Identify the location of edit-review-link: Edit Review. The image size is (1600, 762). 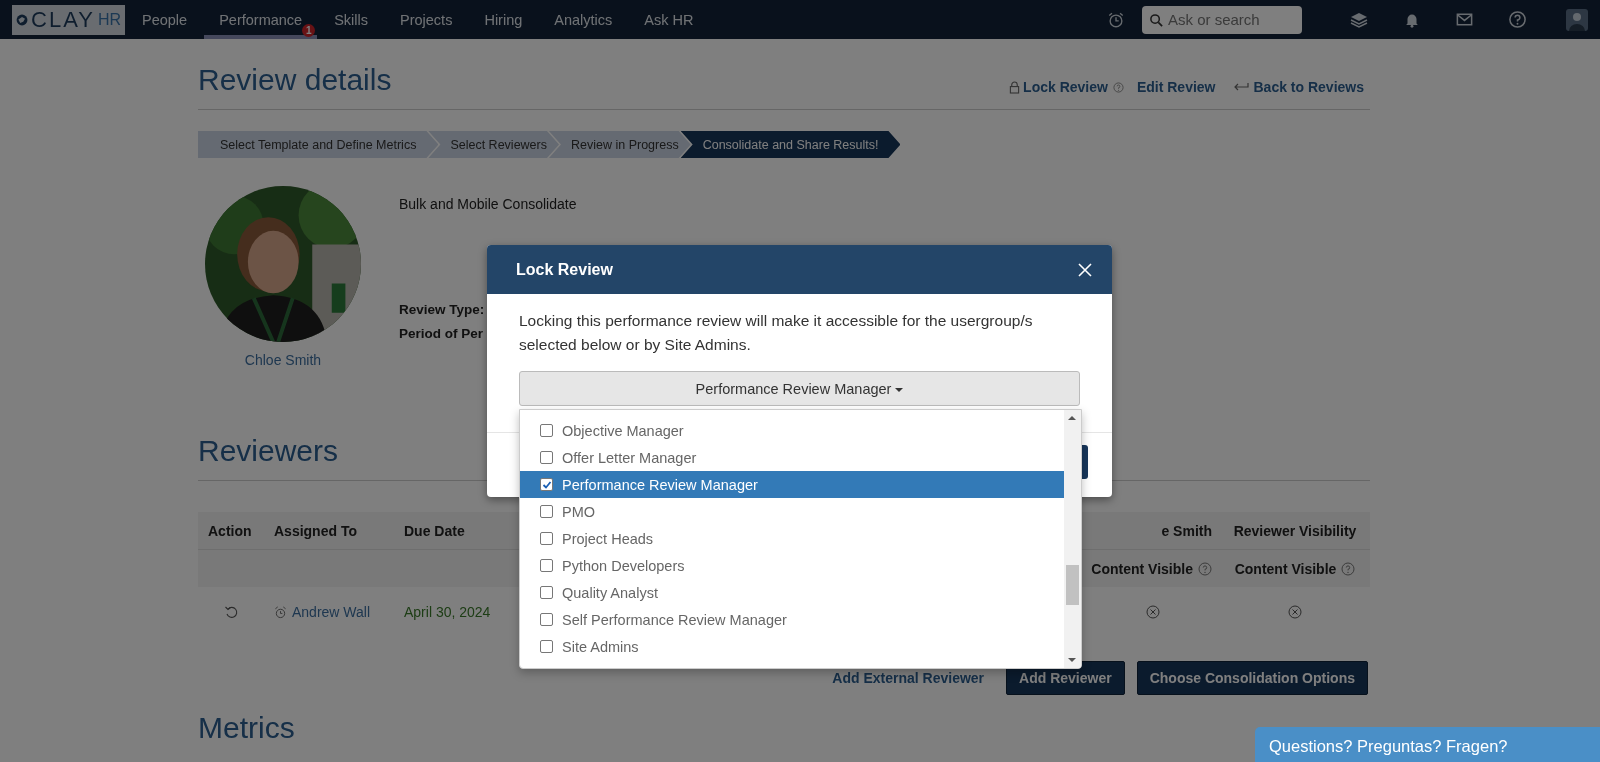
(1176, 87).